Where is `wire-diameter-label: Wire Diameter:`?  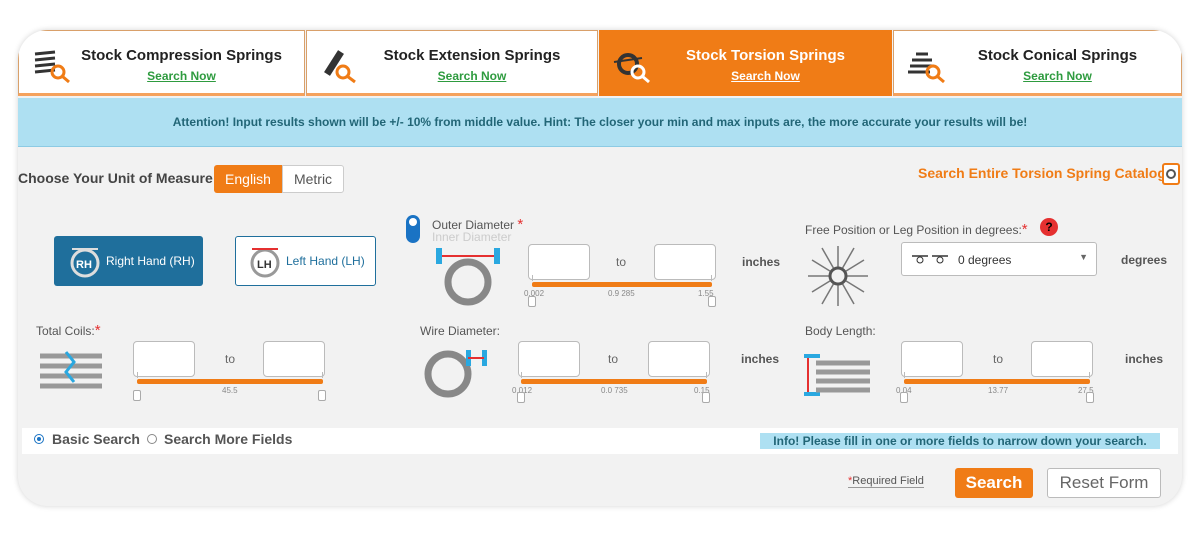
wire-diameter-label: Wire Diameter: is located at coordinates (460, 331).